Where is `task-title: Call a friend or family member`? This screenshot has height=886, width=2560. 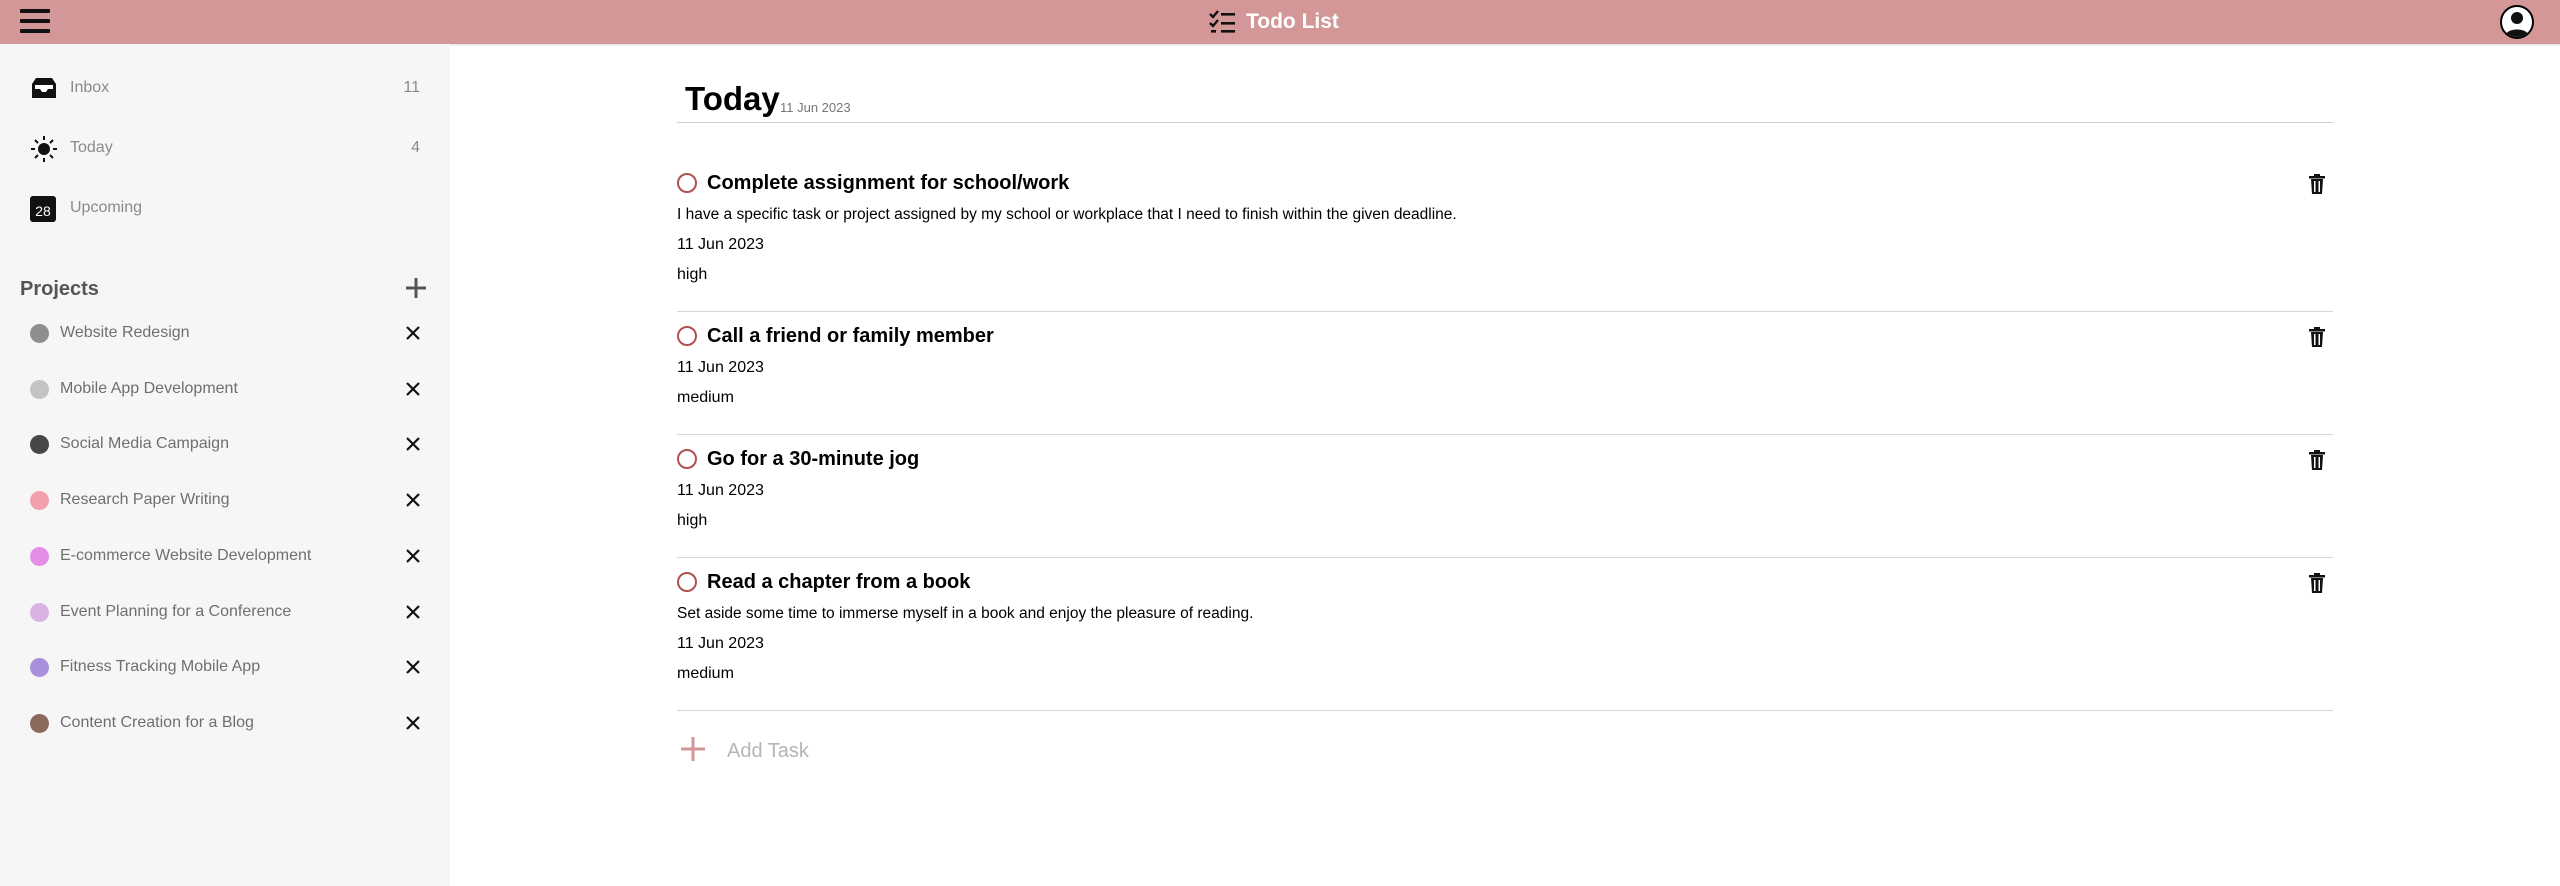 task-title: Call a friend or family member is located at coordinates (850, 336).